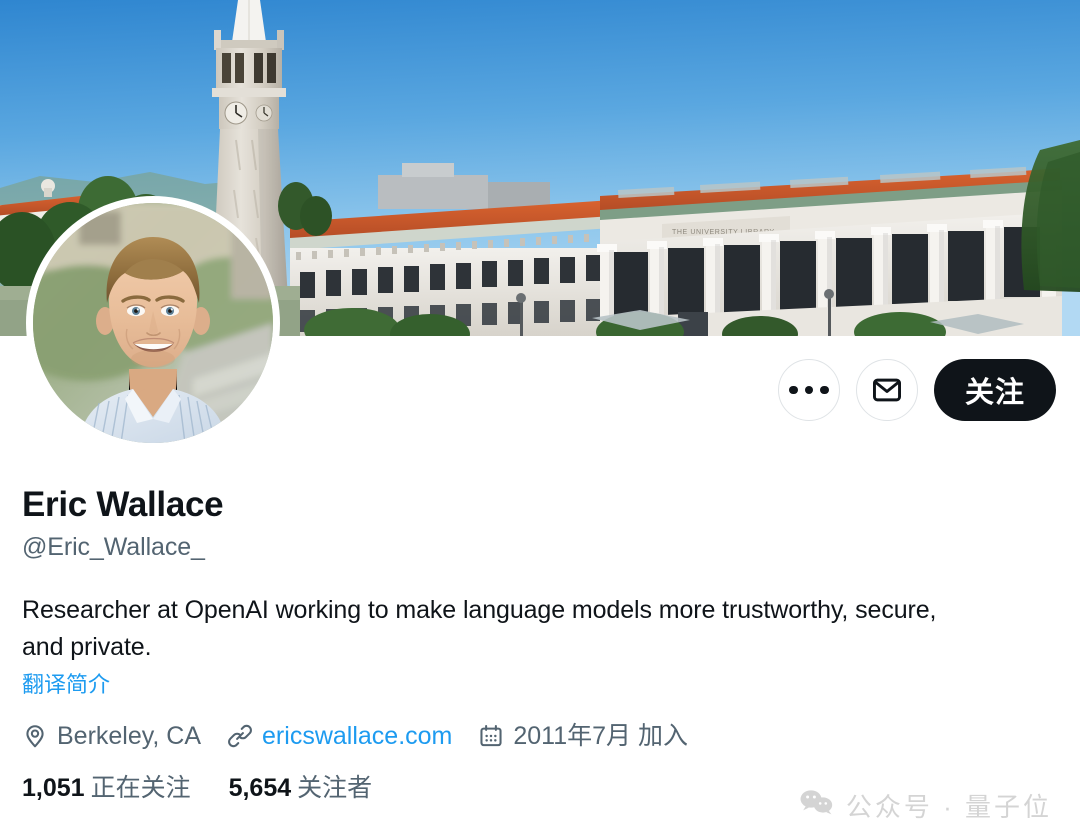  Describe the element at coordinates (335, 788) in the screenshot. I see `followers-label: 关注者` at that location.